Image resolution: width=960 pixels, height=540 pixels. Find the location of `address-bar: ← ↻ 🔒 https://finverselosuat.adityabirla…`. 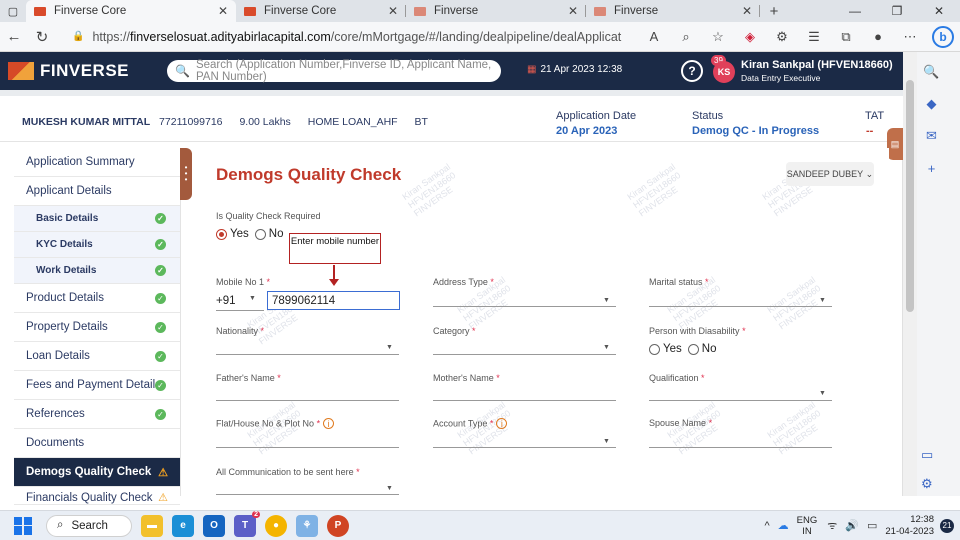

address-bar: ← ↻ 🔒 https://finverselosuat.adityabirla… is located at coordinates (480, 37).